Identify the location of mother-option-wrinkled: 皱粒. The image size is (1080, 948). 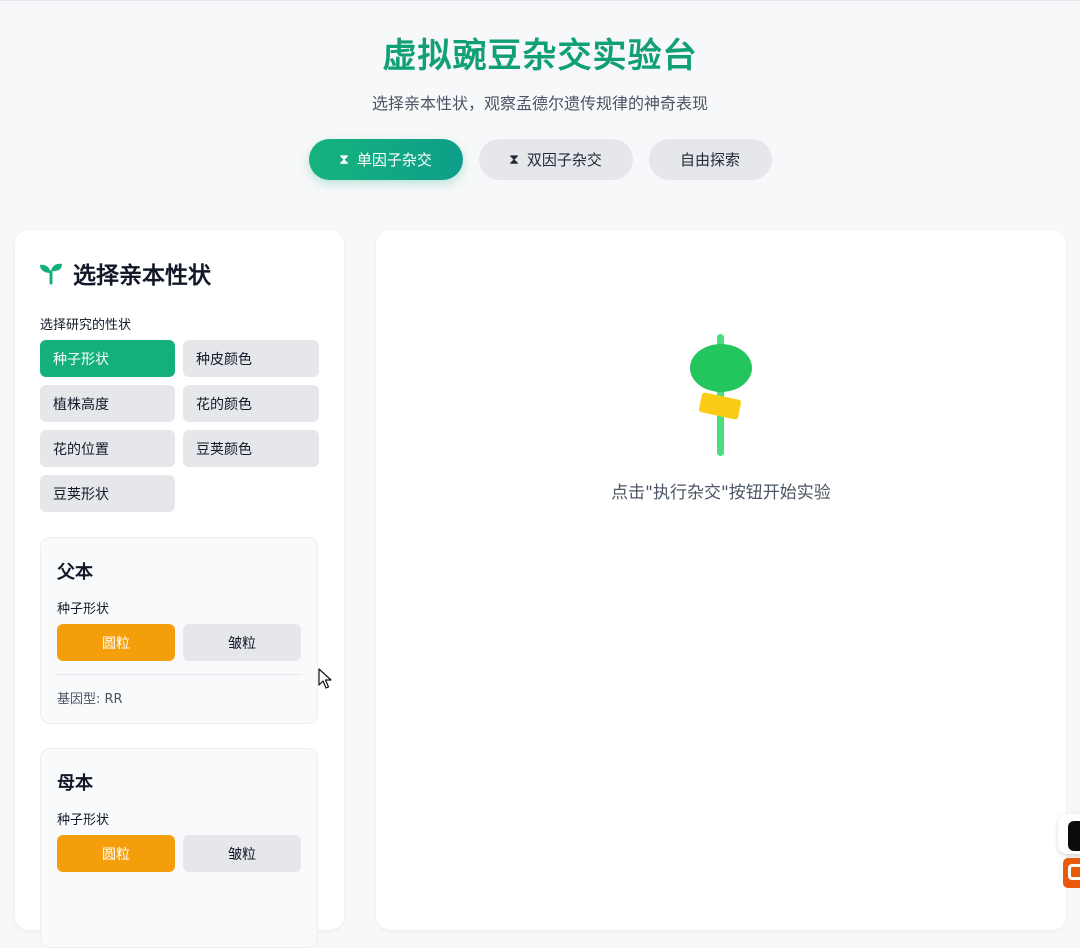
(242, 853).